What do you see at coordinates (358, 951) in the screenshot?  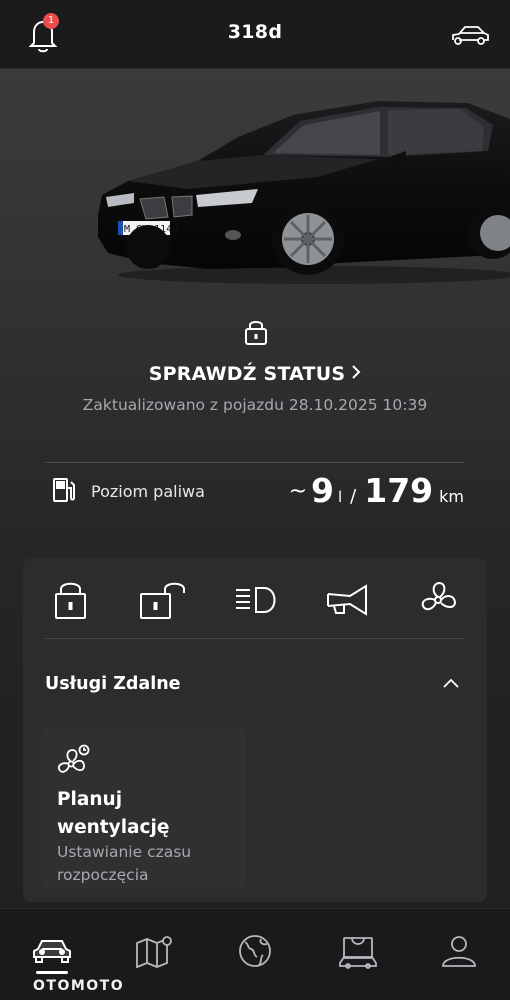 I see `shop-icon` at bounding box center [358, 951].